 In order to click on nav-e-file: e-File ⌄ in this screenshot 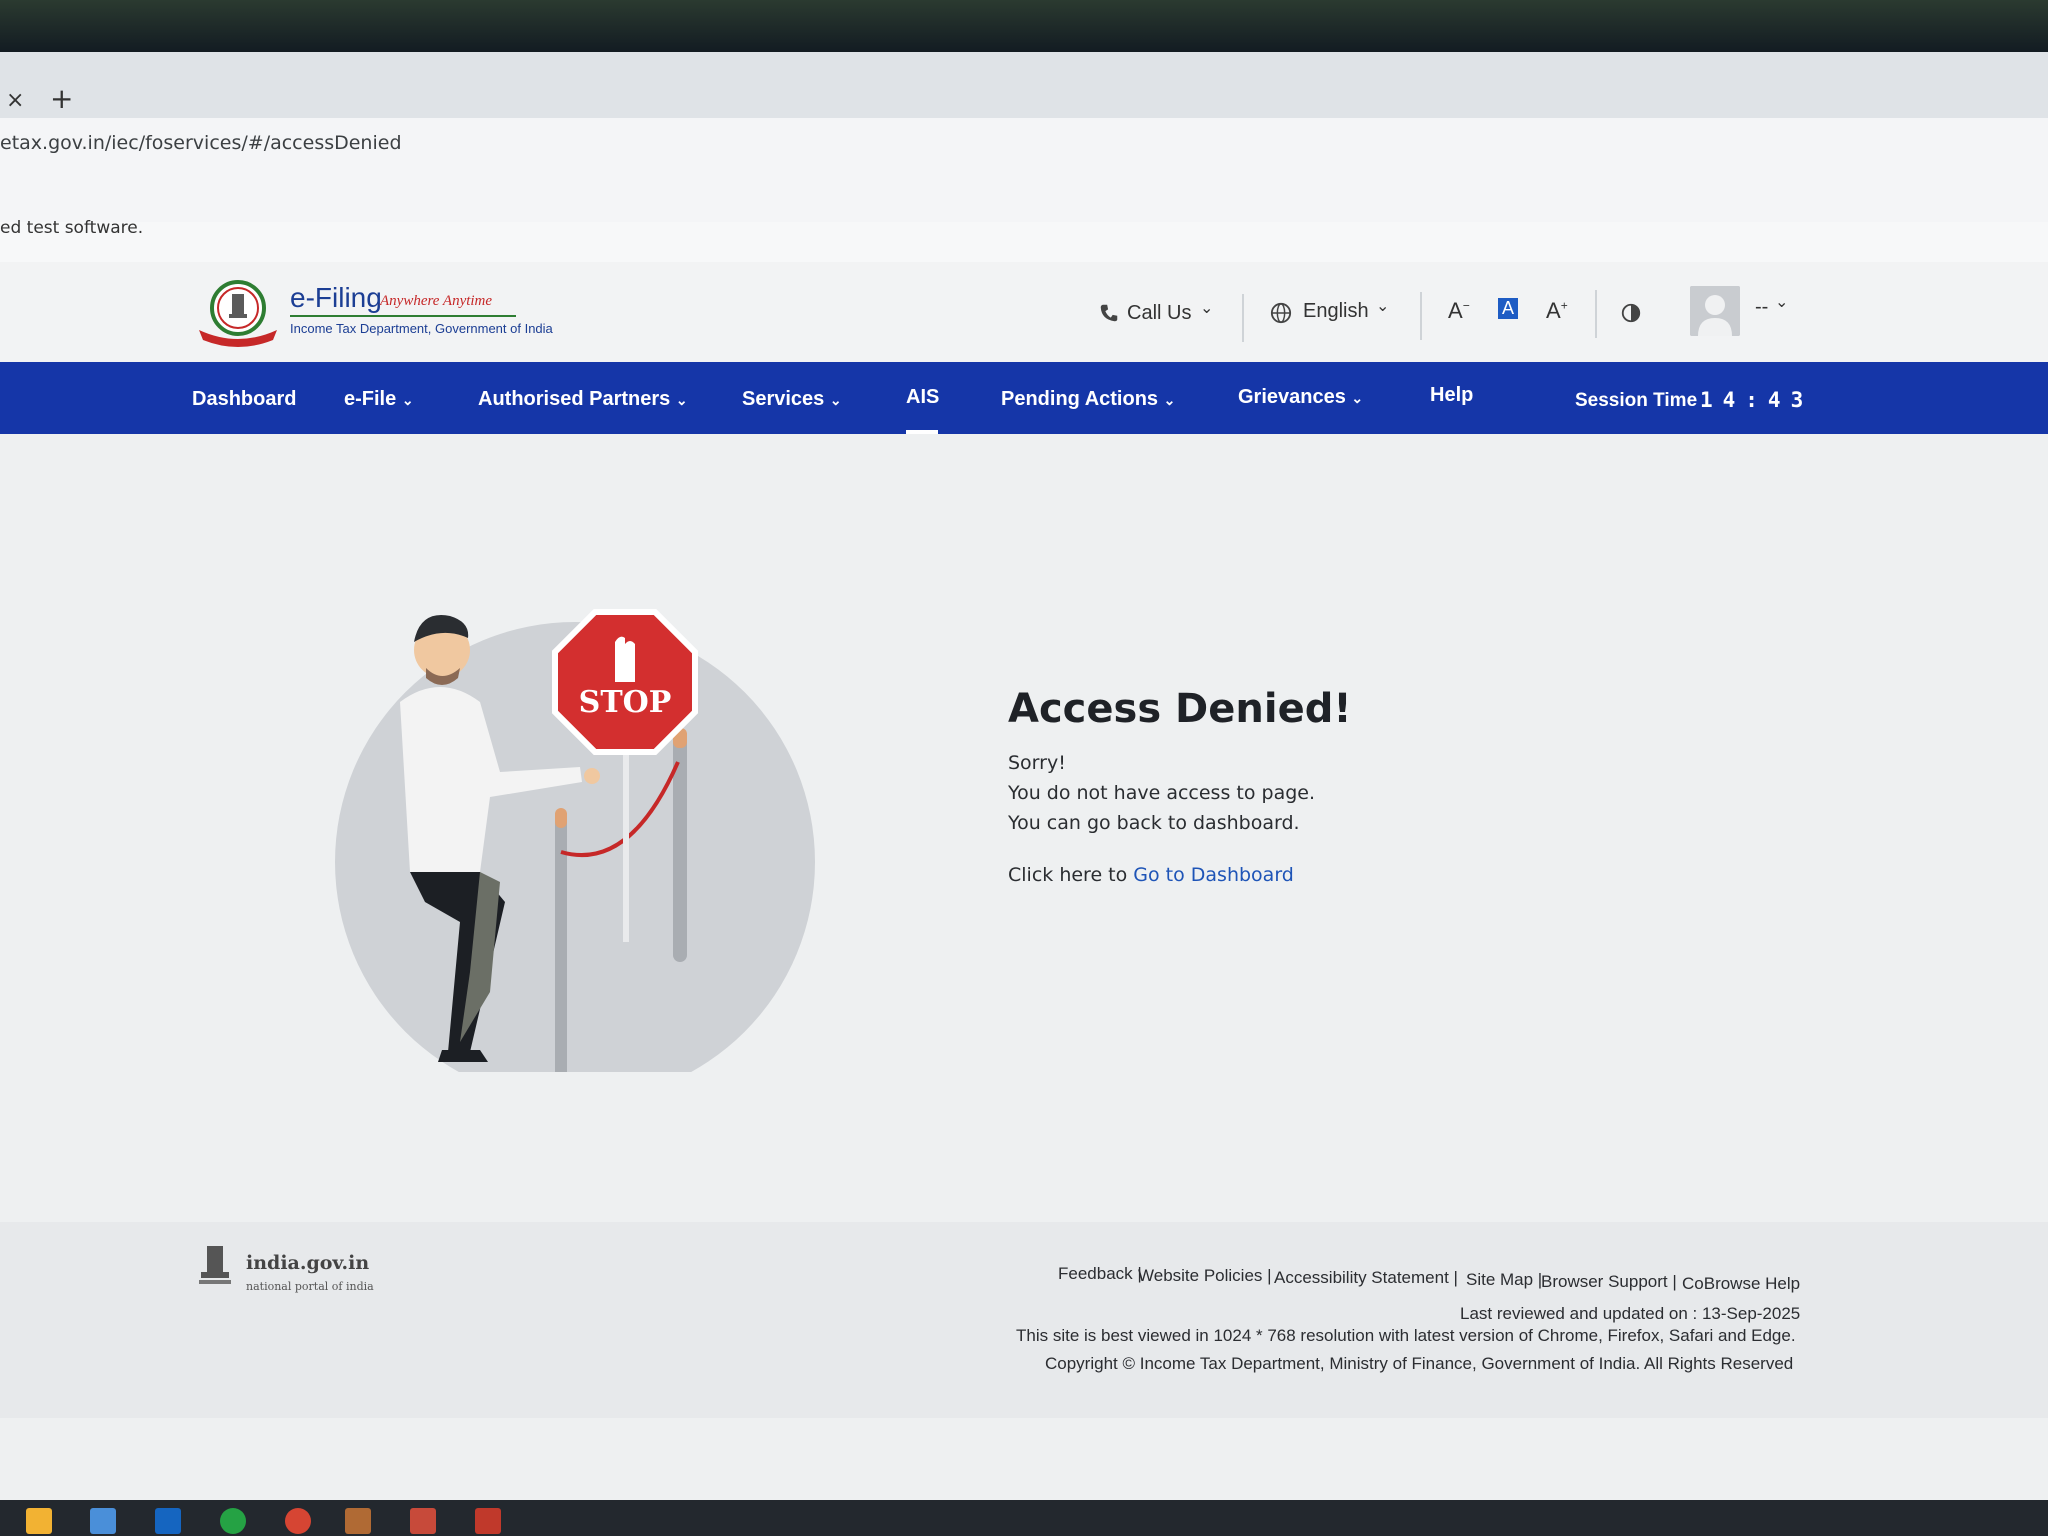, I will do `click(379, 399)`.